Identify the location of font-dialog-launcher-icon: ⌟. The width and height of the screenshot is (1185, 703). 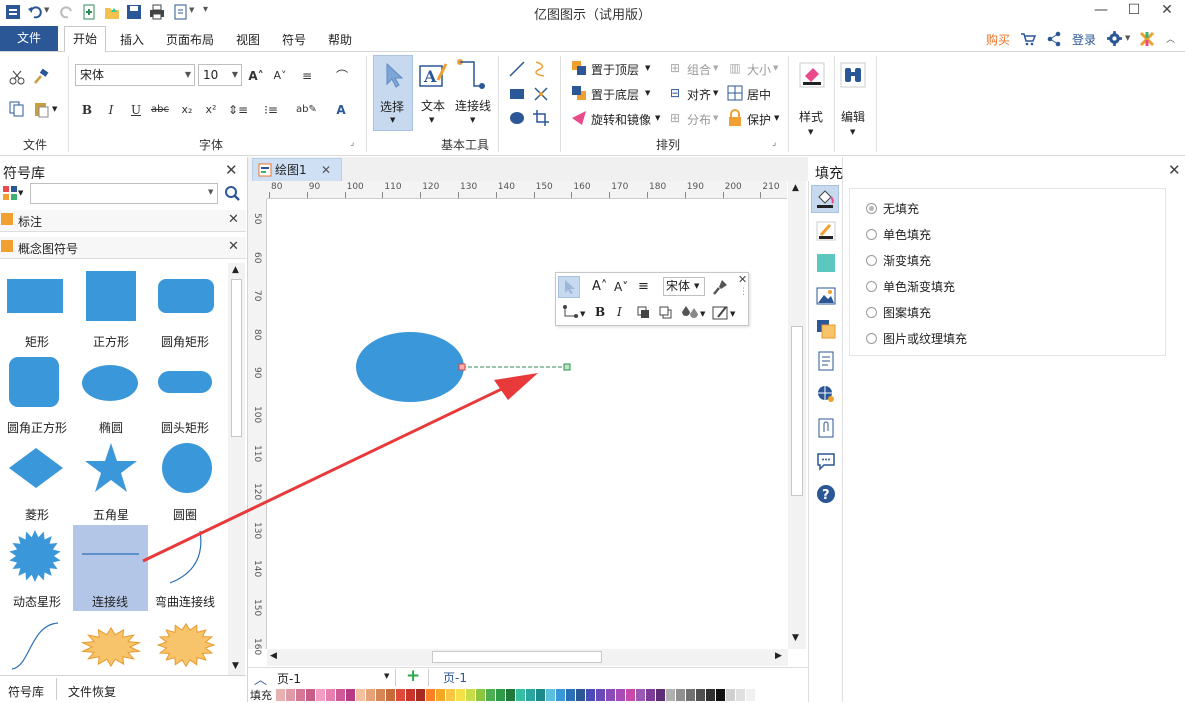
(352, 143).